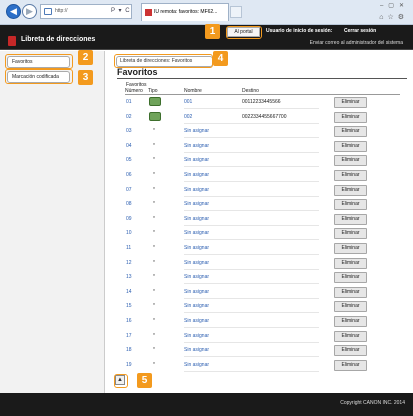  I want to click on row-number: 07, so click(129, 190).